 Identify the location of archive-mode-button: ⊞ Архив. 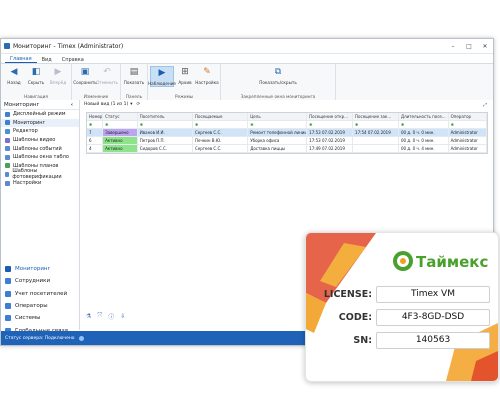
(185, 75).